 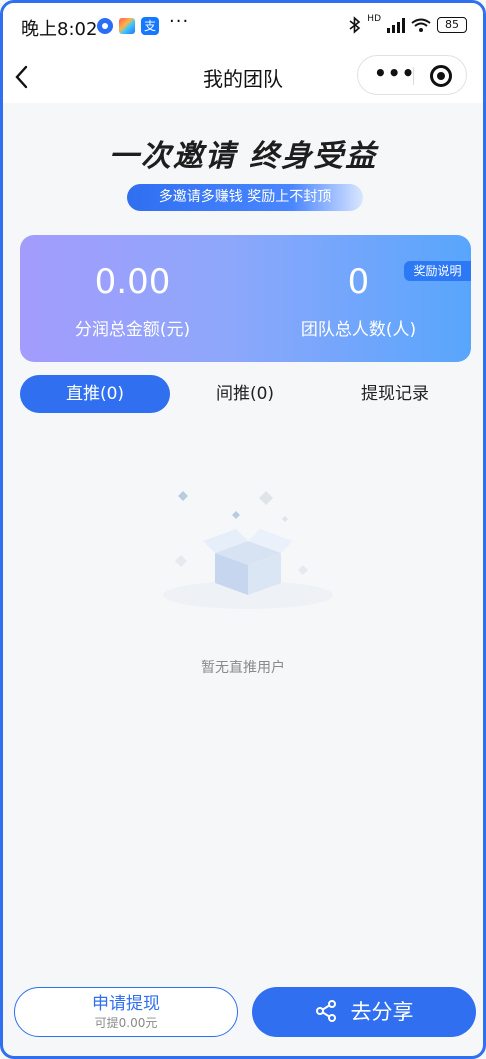 I want to click on team-count-label: 团队总人数(人), so click(x=358, y=330).